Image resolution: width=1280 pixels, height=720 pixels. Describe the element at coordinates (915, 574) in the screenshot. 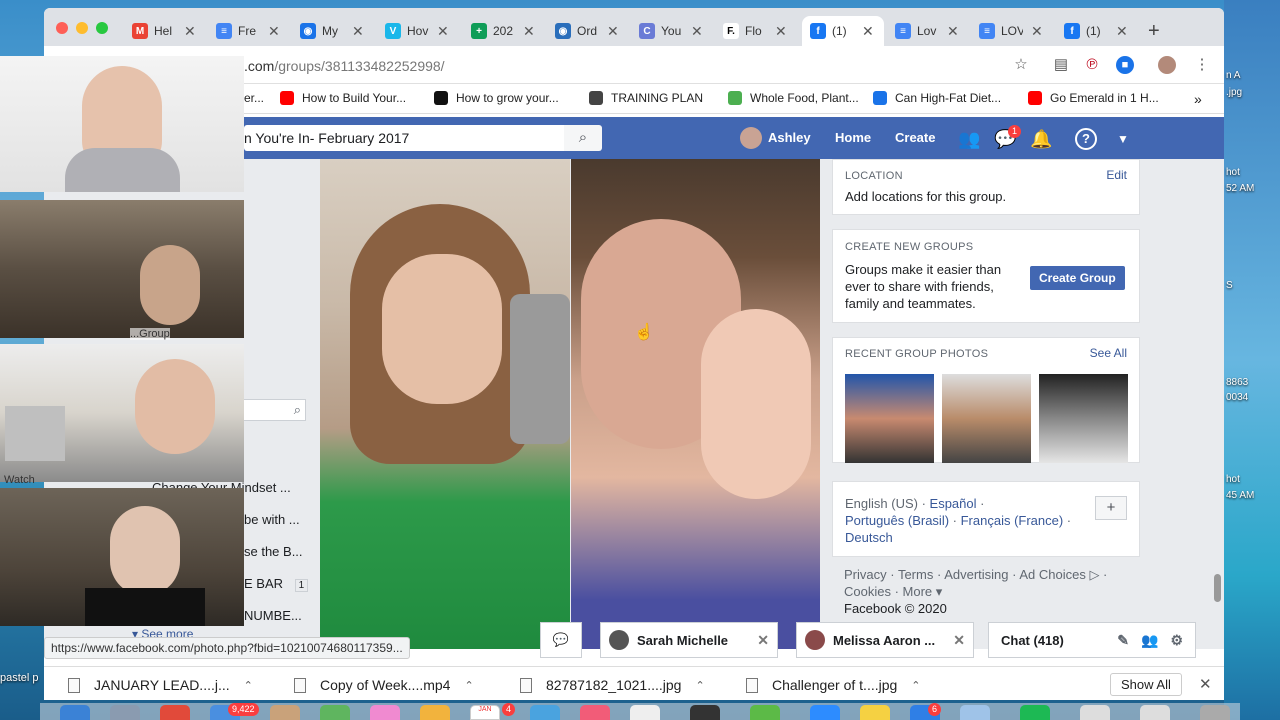

I see `terms-link: Terms` at that location.